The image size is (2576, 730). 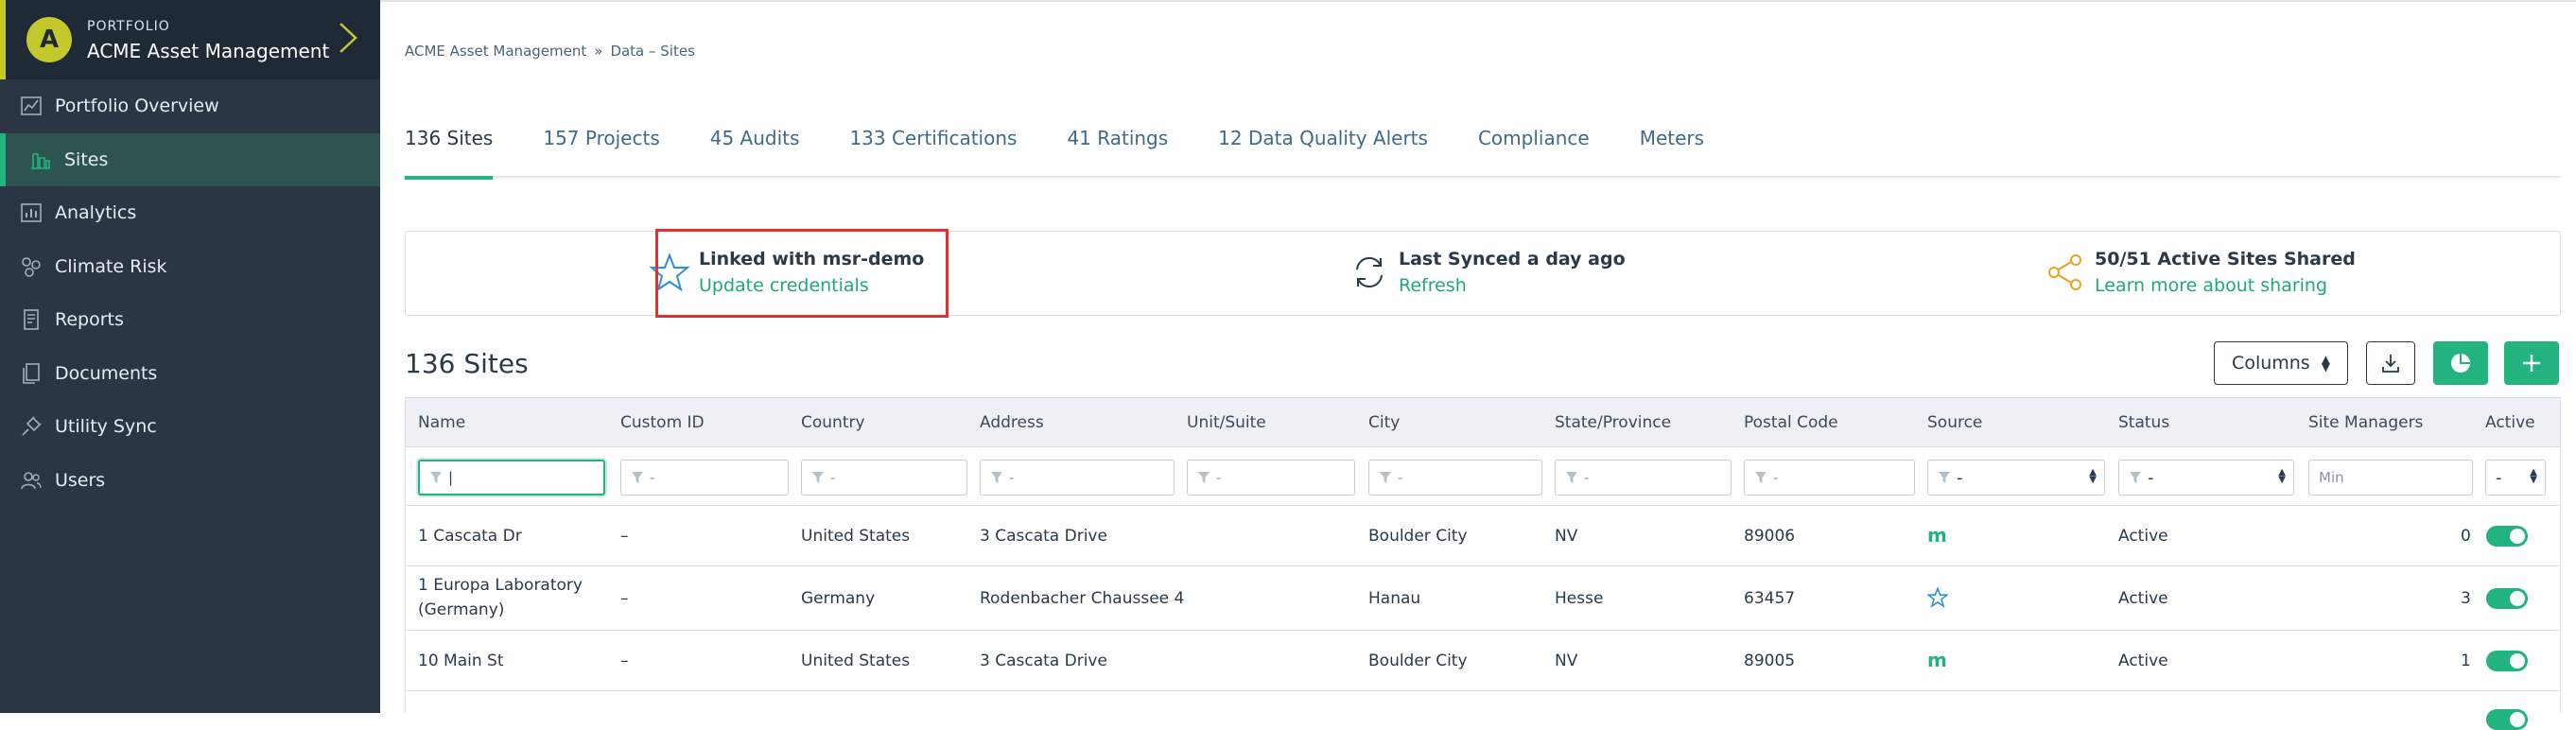 I want to click on tab-audits: 45 Audits, so click(x=755, y=151).